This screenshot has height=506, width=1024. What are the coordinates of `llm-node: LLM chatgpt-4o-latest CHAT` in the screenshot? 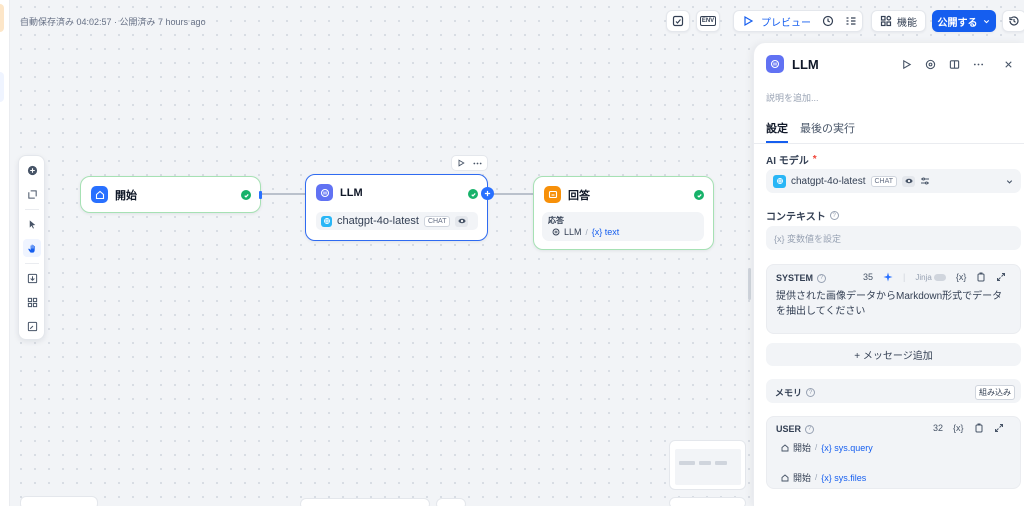 It's located at (399, 207).